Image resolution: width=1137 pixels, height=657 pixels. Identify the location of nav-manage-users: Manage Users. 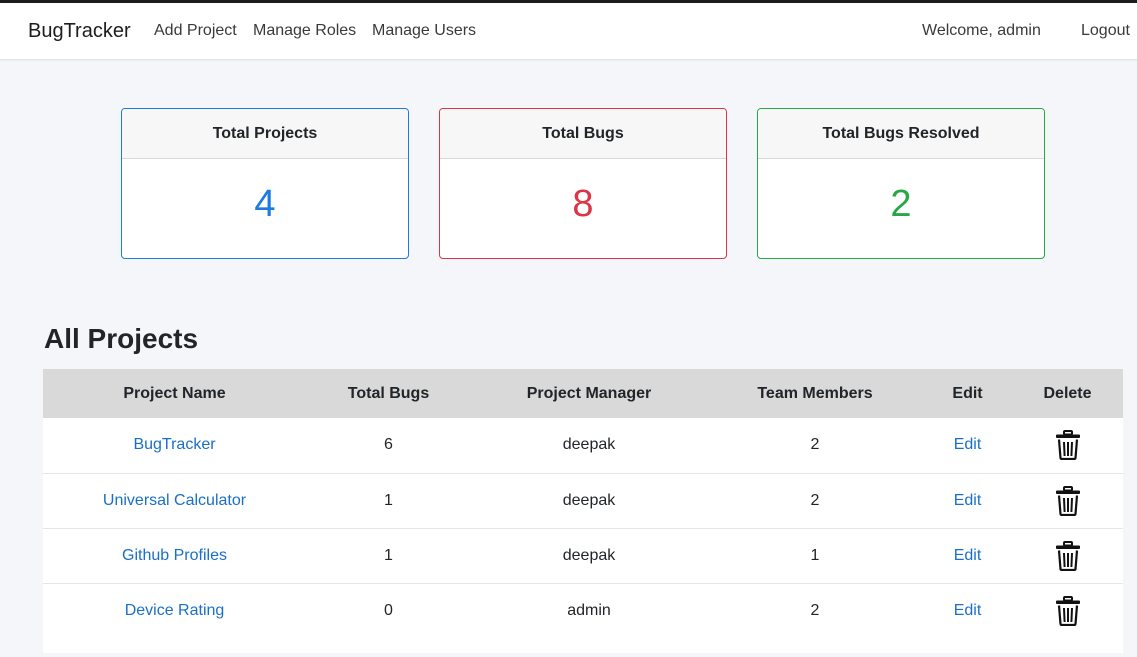
(424, 31).